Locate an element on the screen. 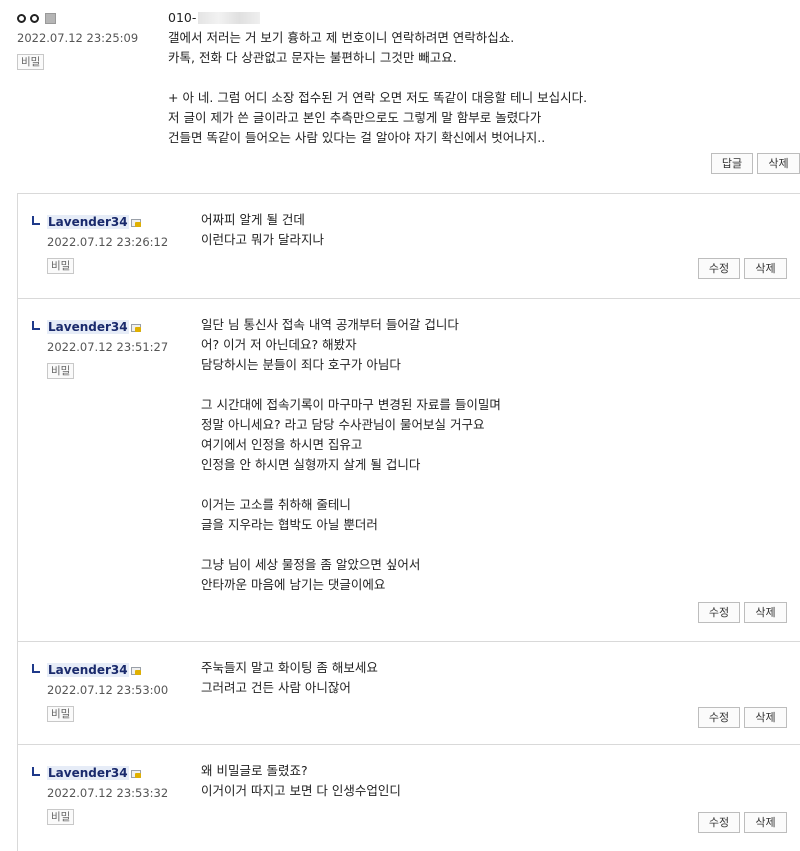 The width and height of the screenshot is (800, 851). comment-line: 갤에서 저러는 거 보기 흉하고 제 번호이니 연락하려면 연락하십쇼. is located at coordinates (341, 37).